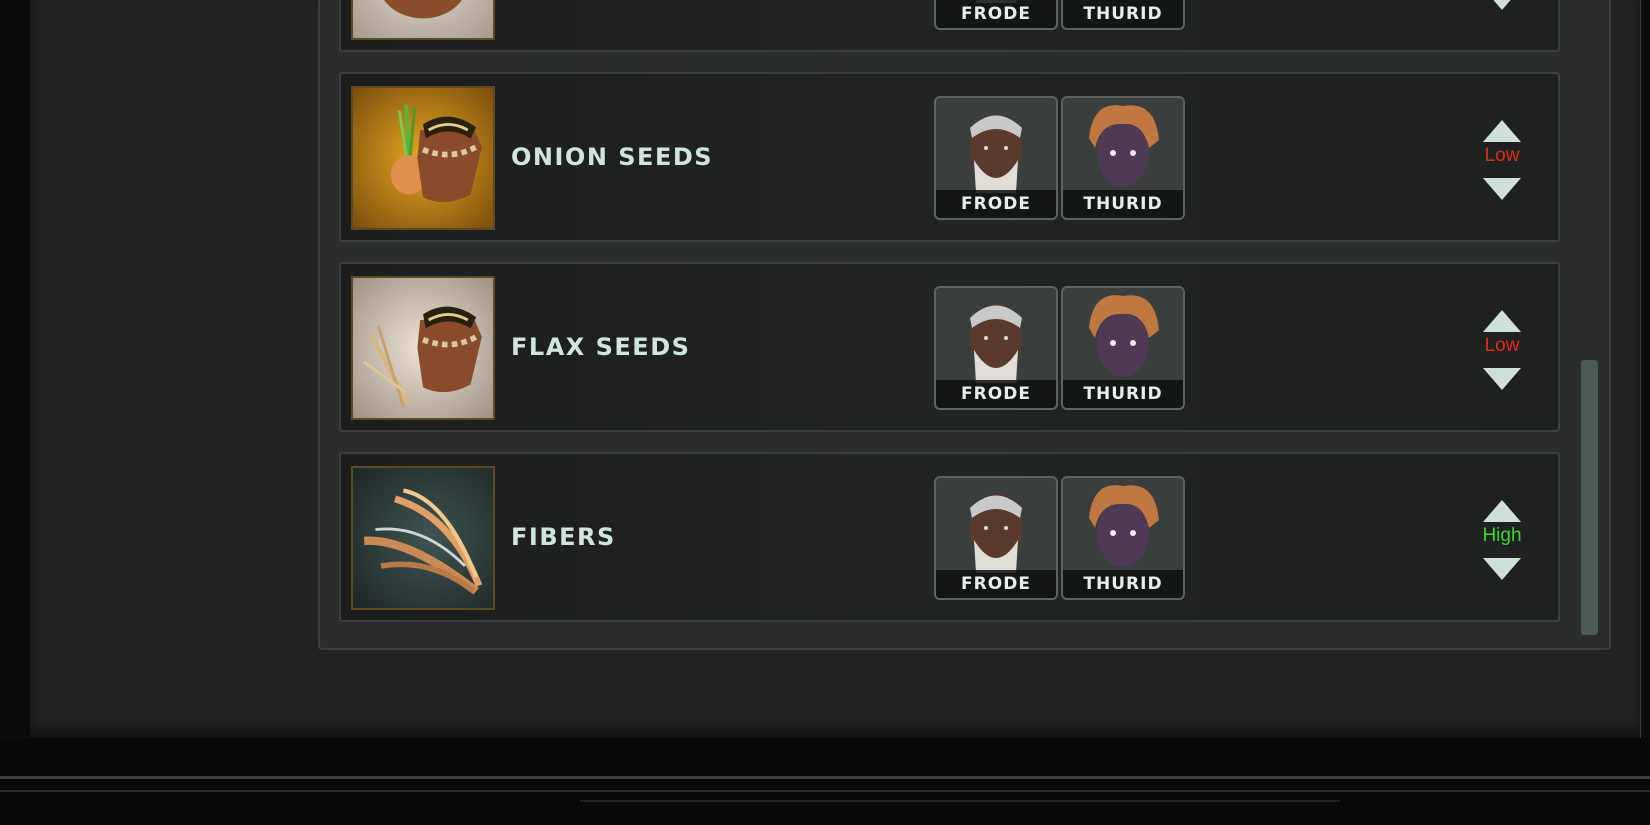  What do you see at coordinates (601, 347) in the screenshot?
I see `item-name: FLAX SEEDS` at bounding box center [601, 347].